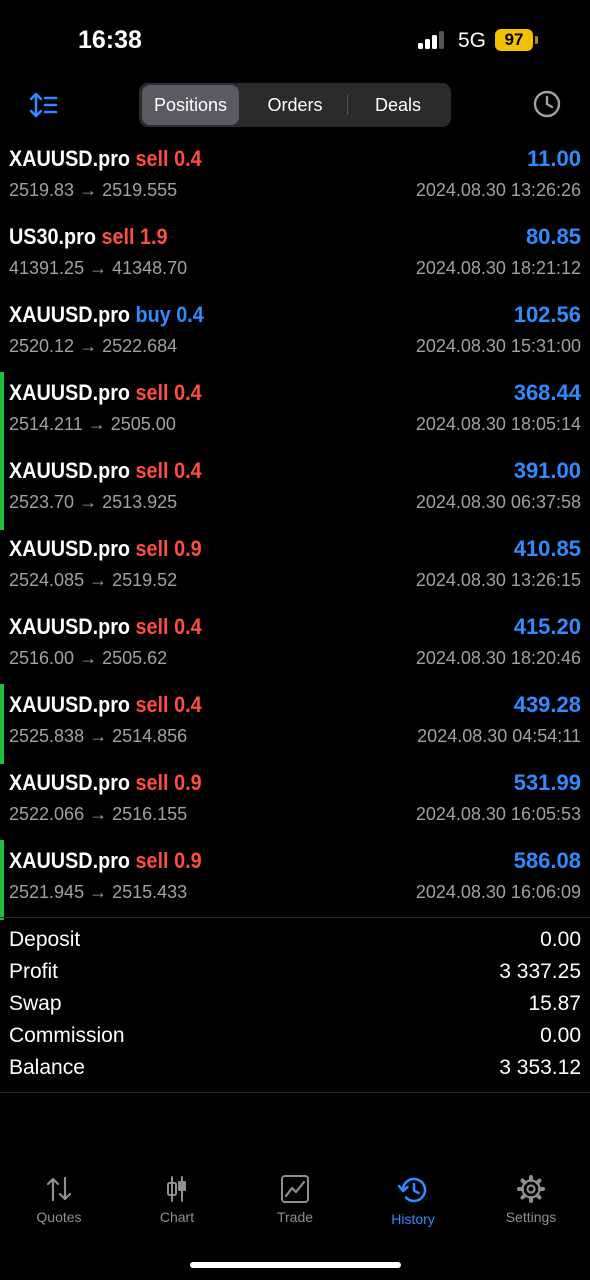 This screenshot has height=1280, width=590. I want to click on tab-orders: Orders, so click(295, 105).